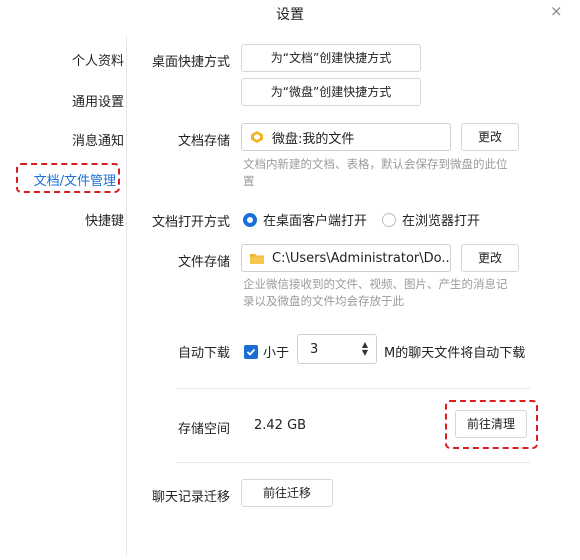  I want to click on storage-space-size: 2.42 GB, so click(280, 425).